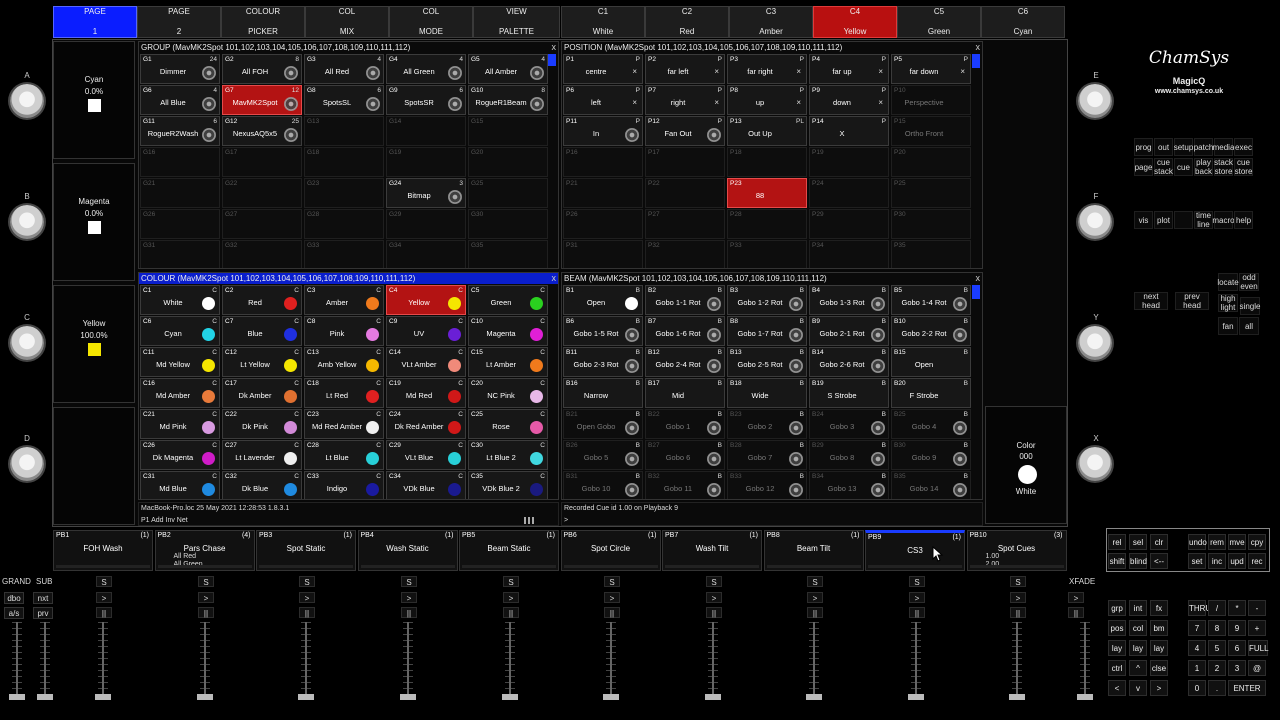 The image size is (1280, 720). I want to click on position-cell-p24: P24, so click(849, 193).